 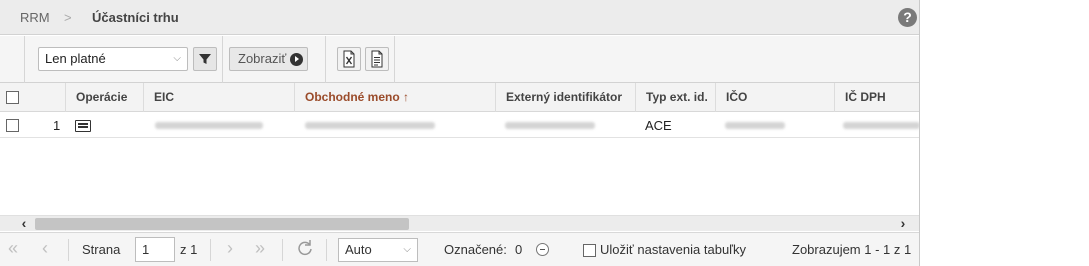 I want to click on page-count-label: z 1, so click(x=189, y=249).